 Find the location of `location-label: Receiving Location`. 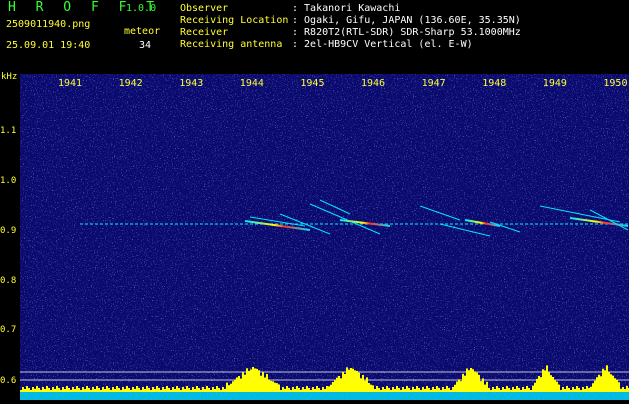

location-label: Receiving Location is located at coordinates (234, 20).